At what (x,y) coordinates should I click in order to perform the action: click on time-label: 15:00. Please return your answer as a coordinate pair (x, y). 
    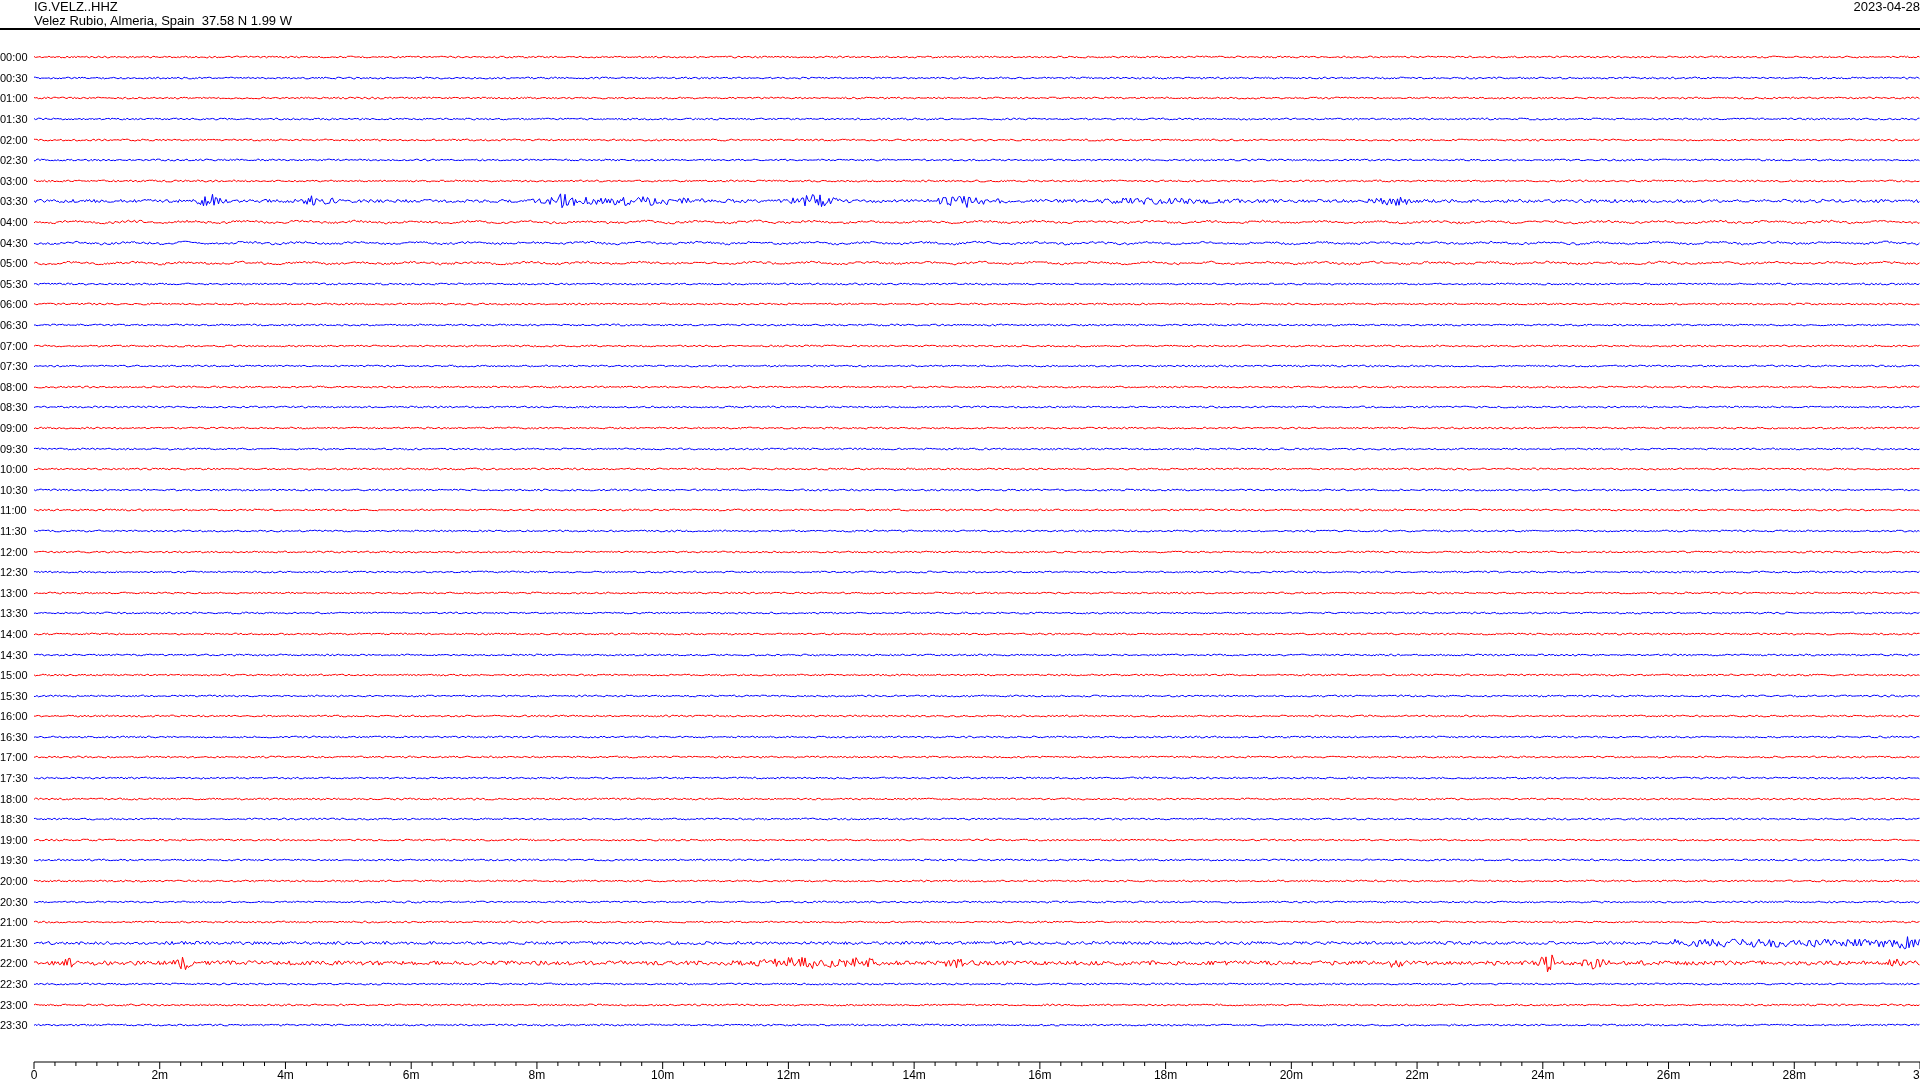
    Looking at the image, I should click on (14, 675).